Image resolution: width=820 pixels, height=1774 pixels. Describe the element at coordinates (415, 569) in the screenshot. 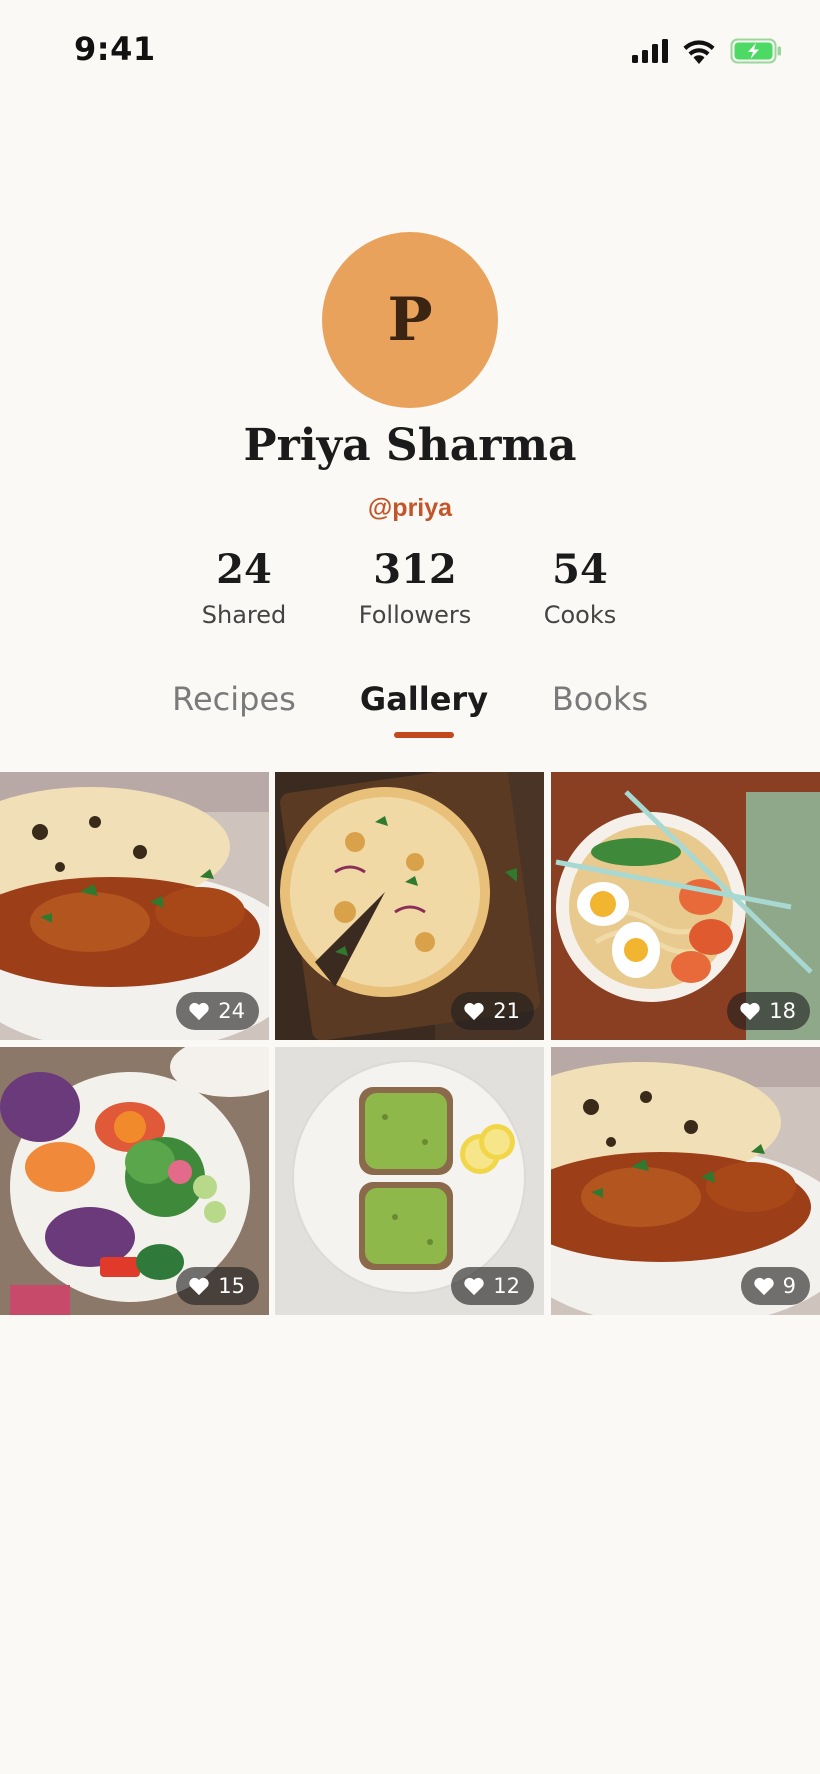

I see `stat-value: 312` at that location.